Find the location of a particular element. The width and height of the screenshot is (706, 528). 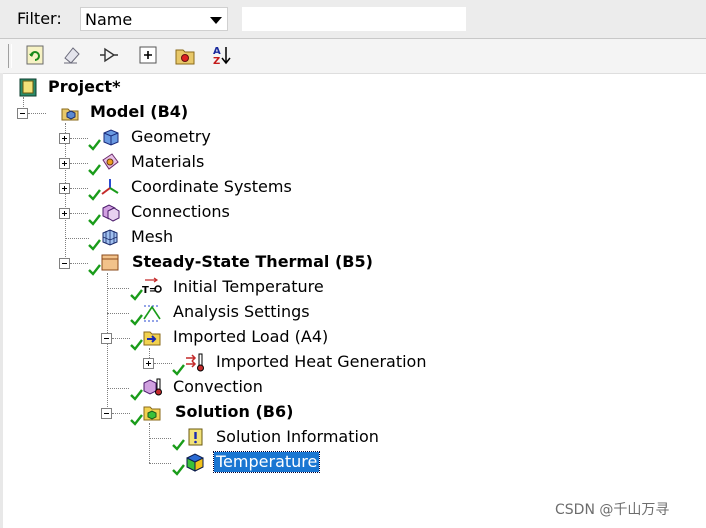

suppress-icon is located at coordinates (72, 55).